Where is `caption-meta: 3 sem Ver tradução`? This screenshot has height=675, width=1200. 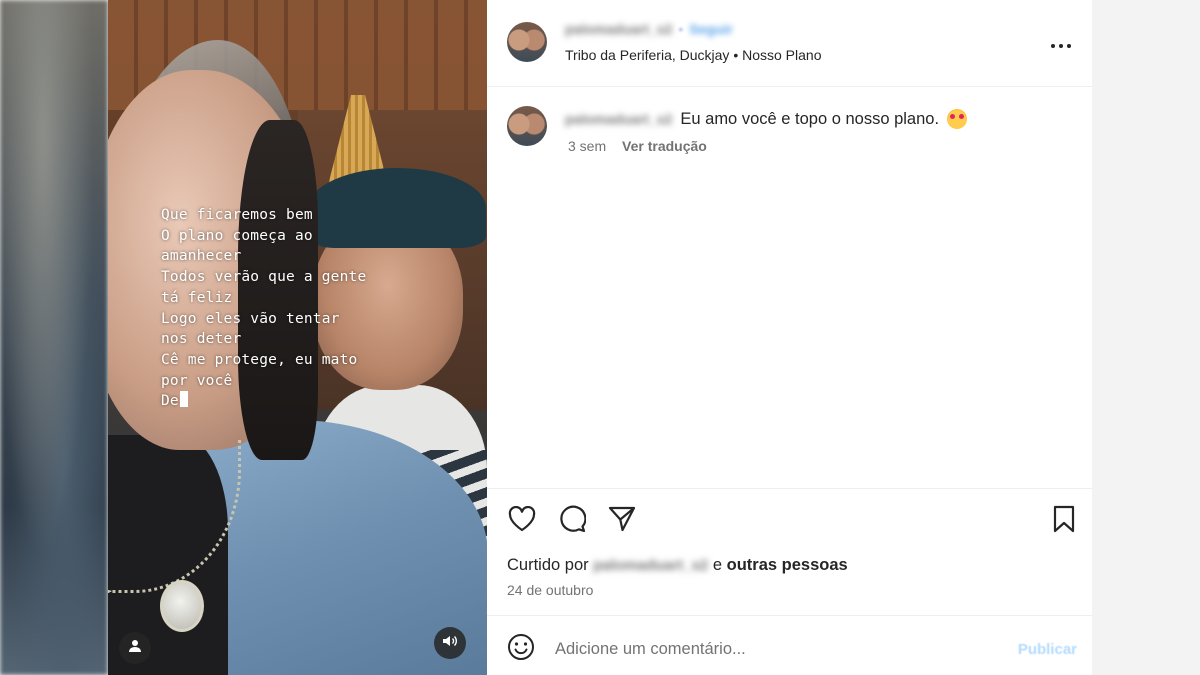
caption-meta: 3 sem Ver tradução is located at coordinates (637, 146).